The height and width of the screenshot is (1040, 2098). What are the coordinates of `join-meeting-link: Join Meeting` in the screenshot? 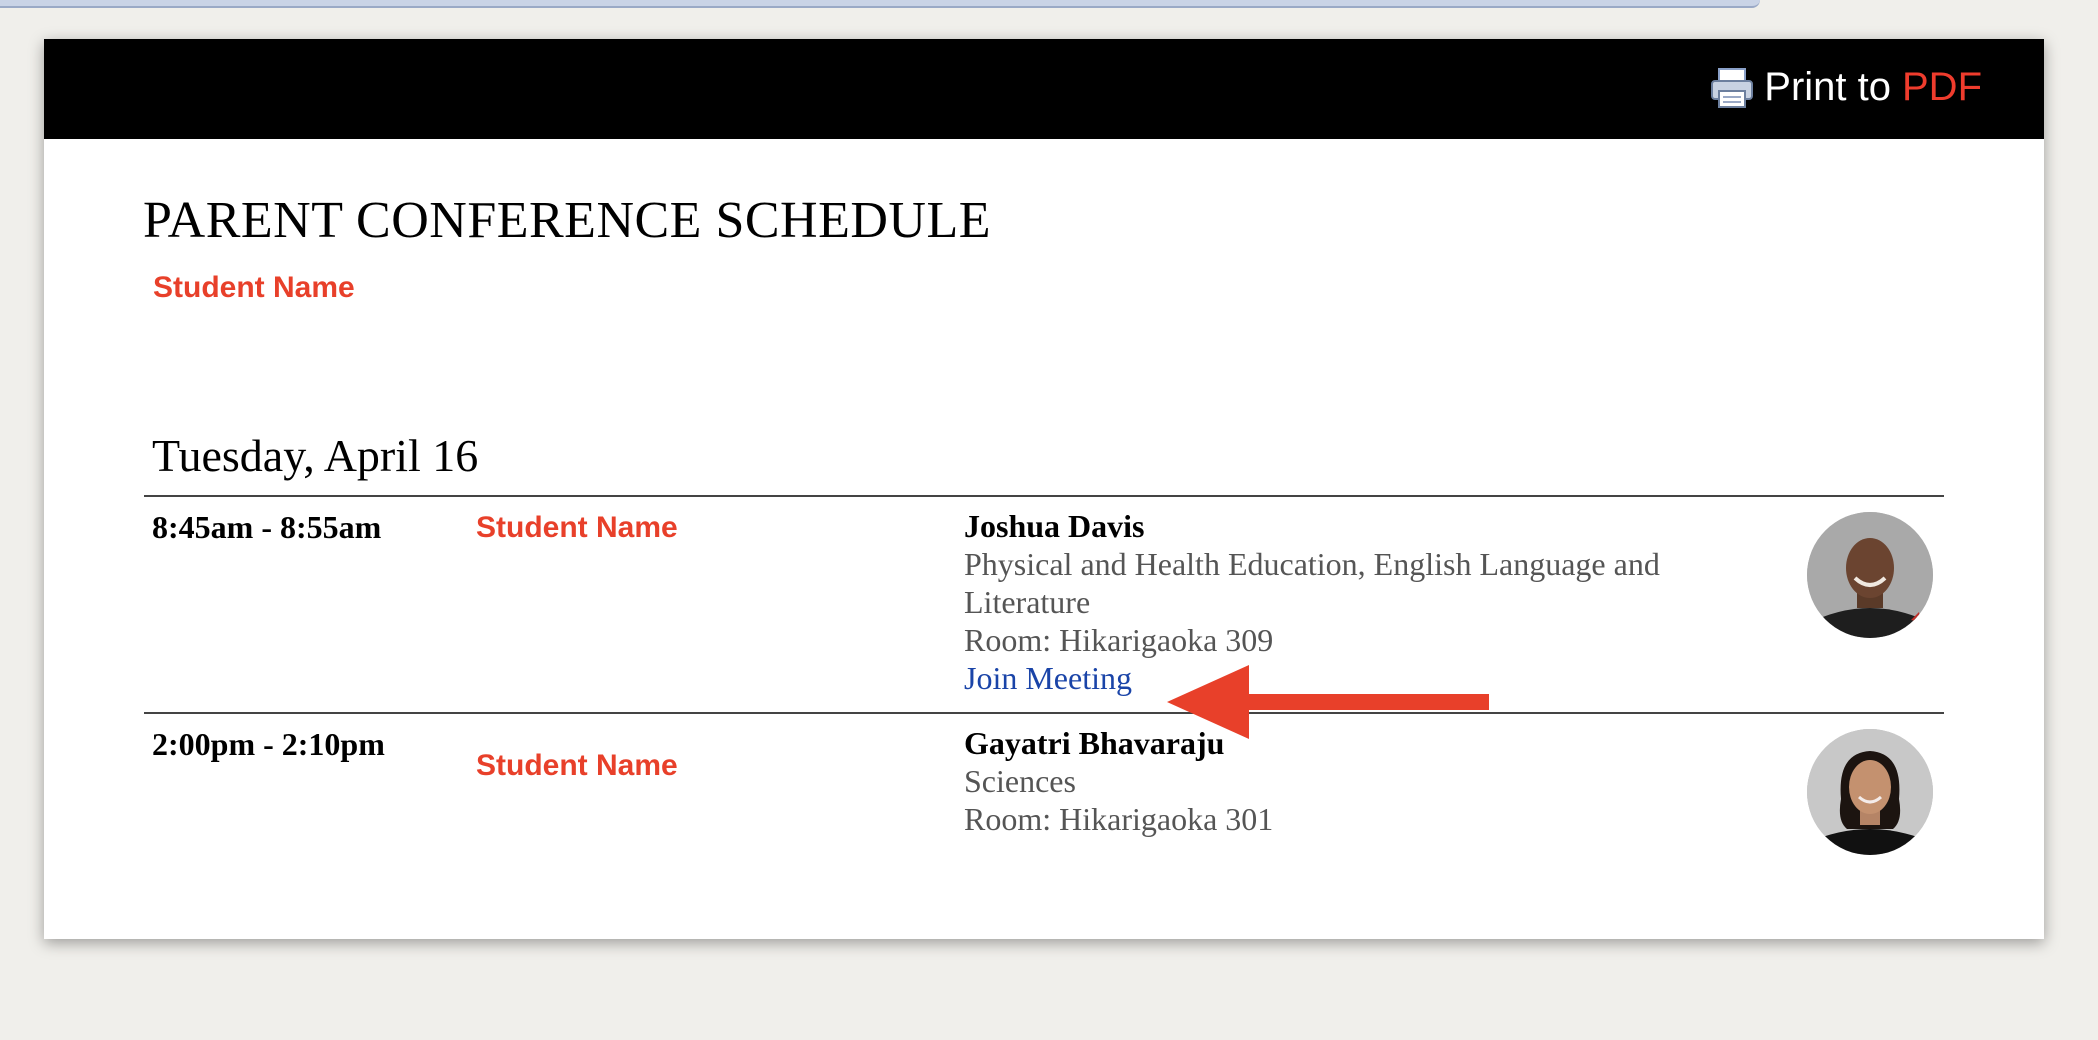 It's located at (1048, 678).